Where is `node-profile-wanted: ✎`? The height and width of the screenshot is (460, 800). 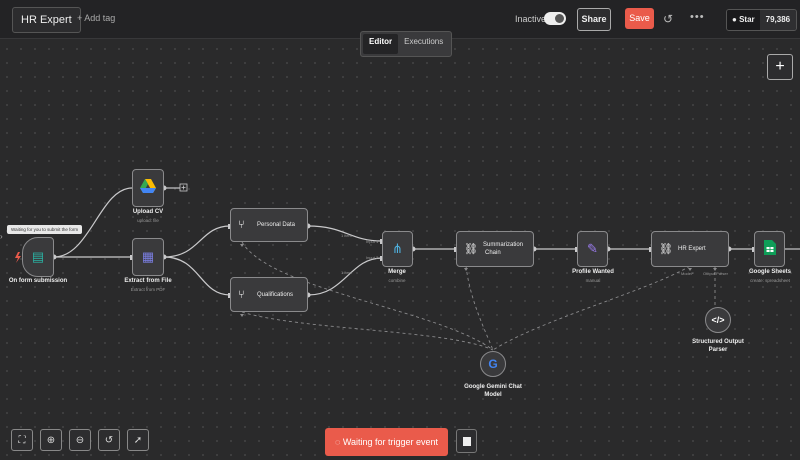 node-profile-wanted: ✎ is located at coordinates (592, 249).